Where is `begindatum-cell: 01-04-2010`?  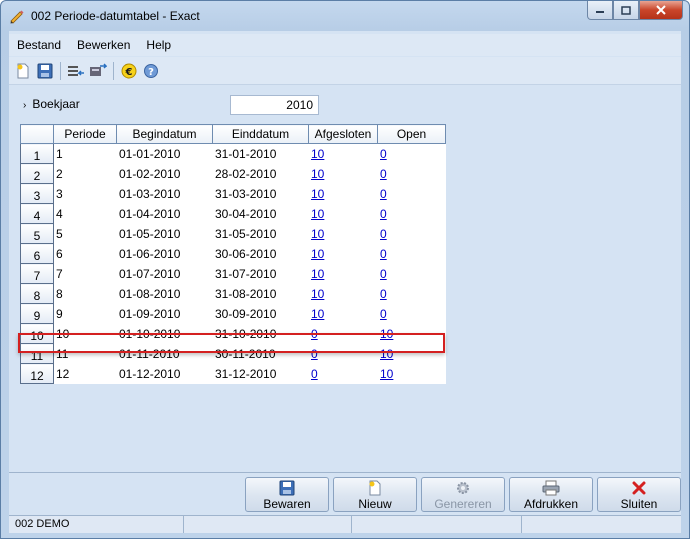
begindatum-cell: 01-04-2010 is located at coordinates (164, 213).